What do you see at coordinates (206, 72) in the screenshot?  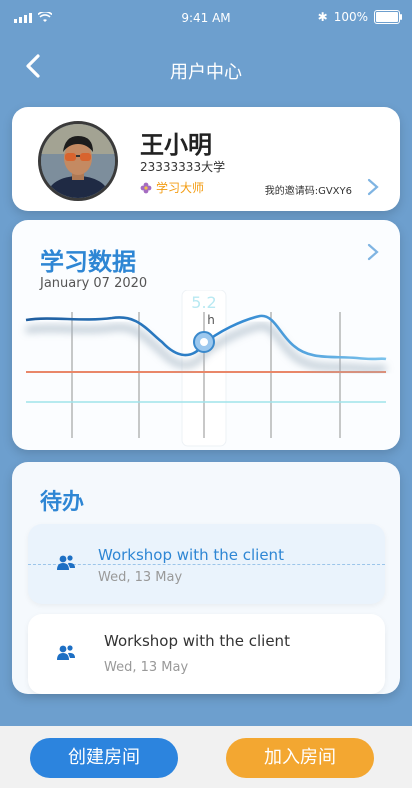 I see `page-title: 用户中心` at bounding box center [206, 72].